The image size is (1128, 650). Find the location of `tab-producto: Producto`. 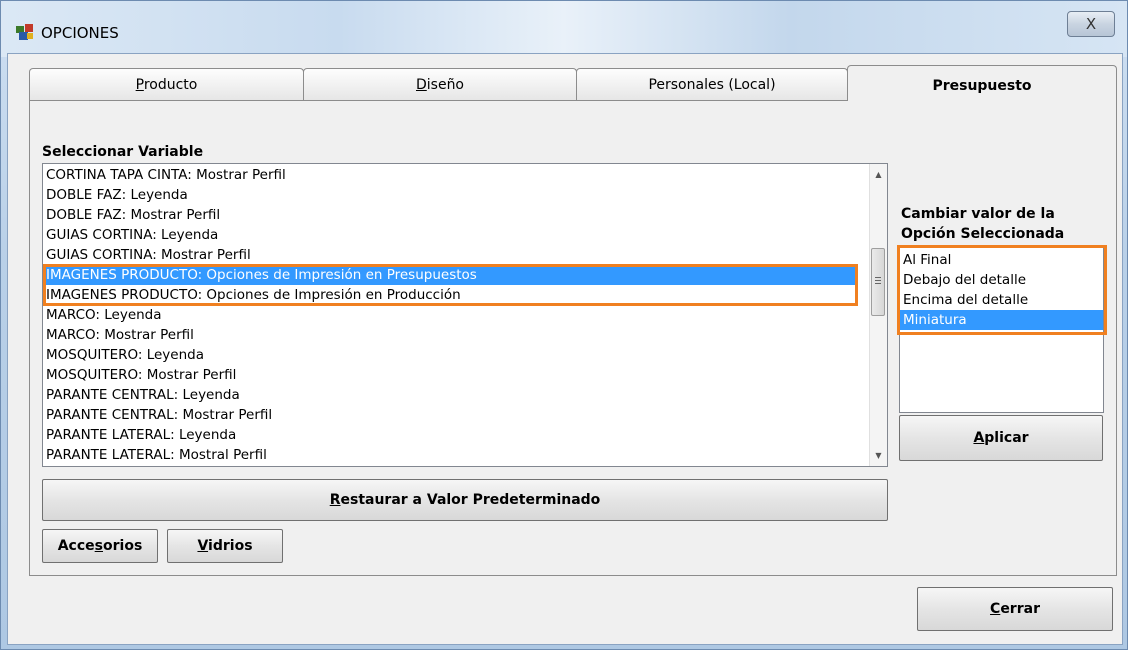

tab-producto: Producto is located at coordinates (166, 84).